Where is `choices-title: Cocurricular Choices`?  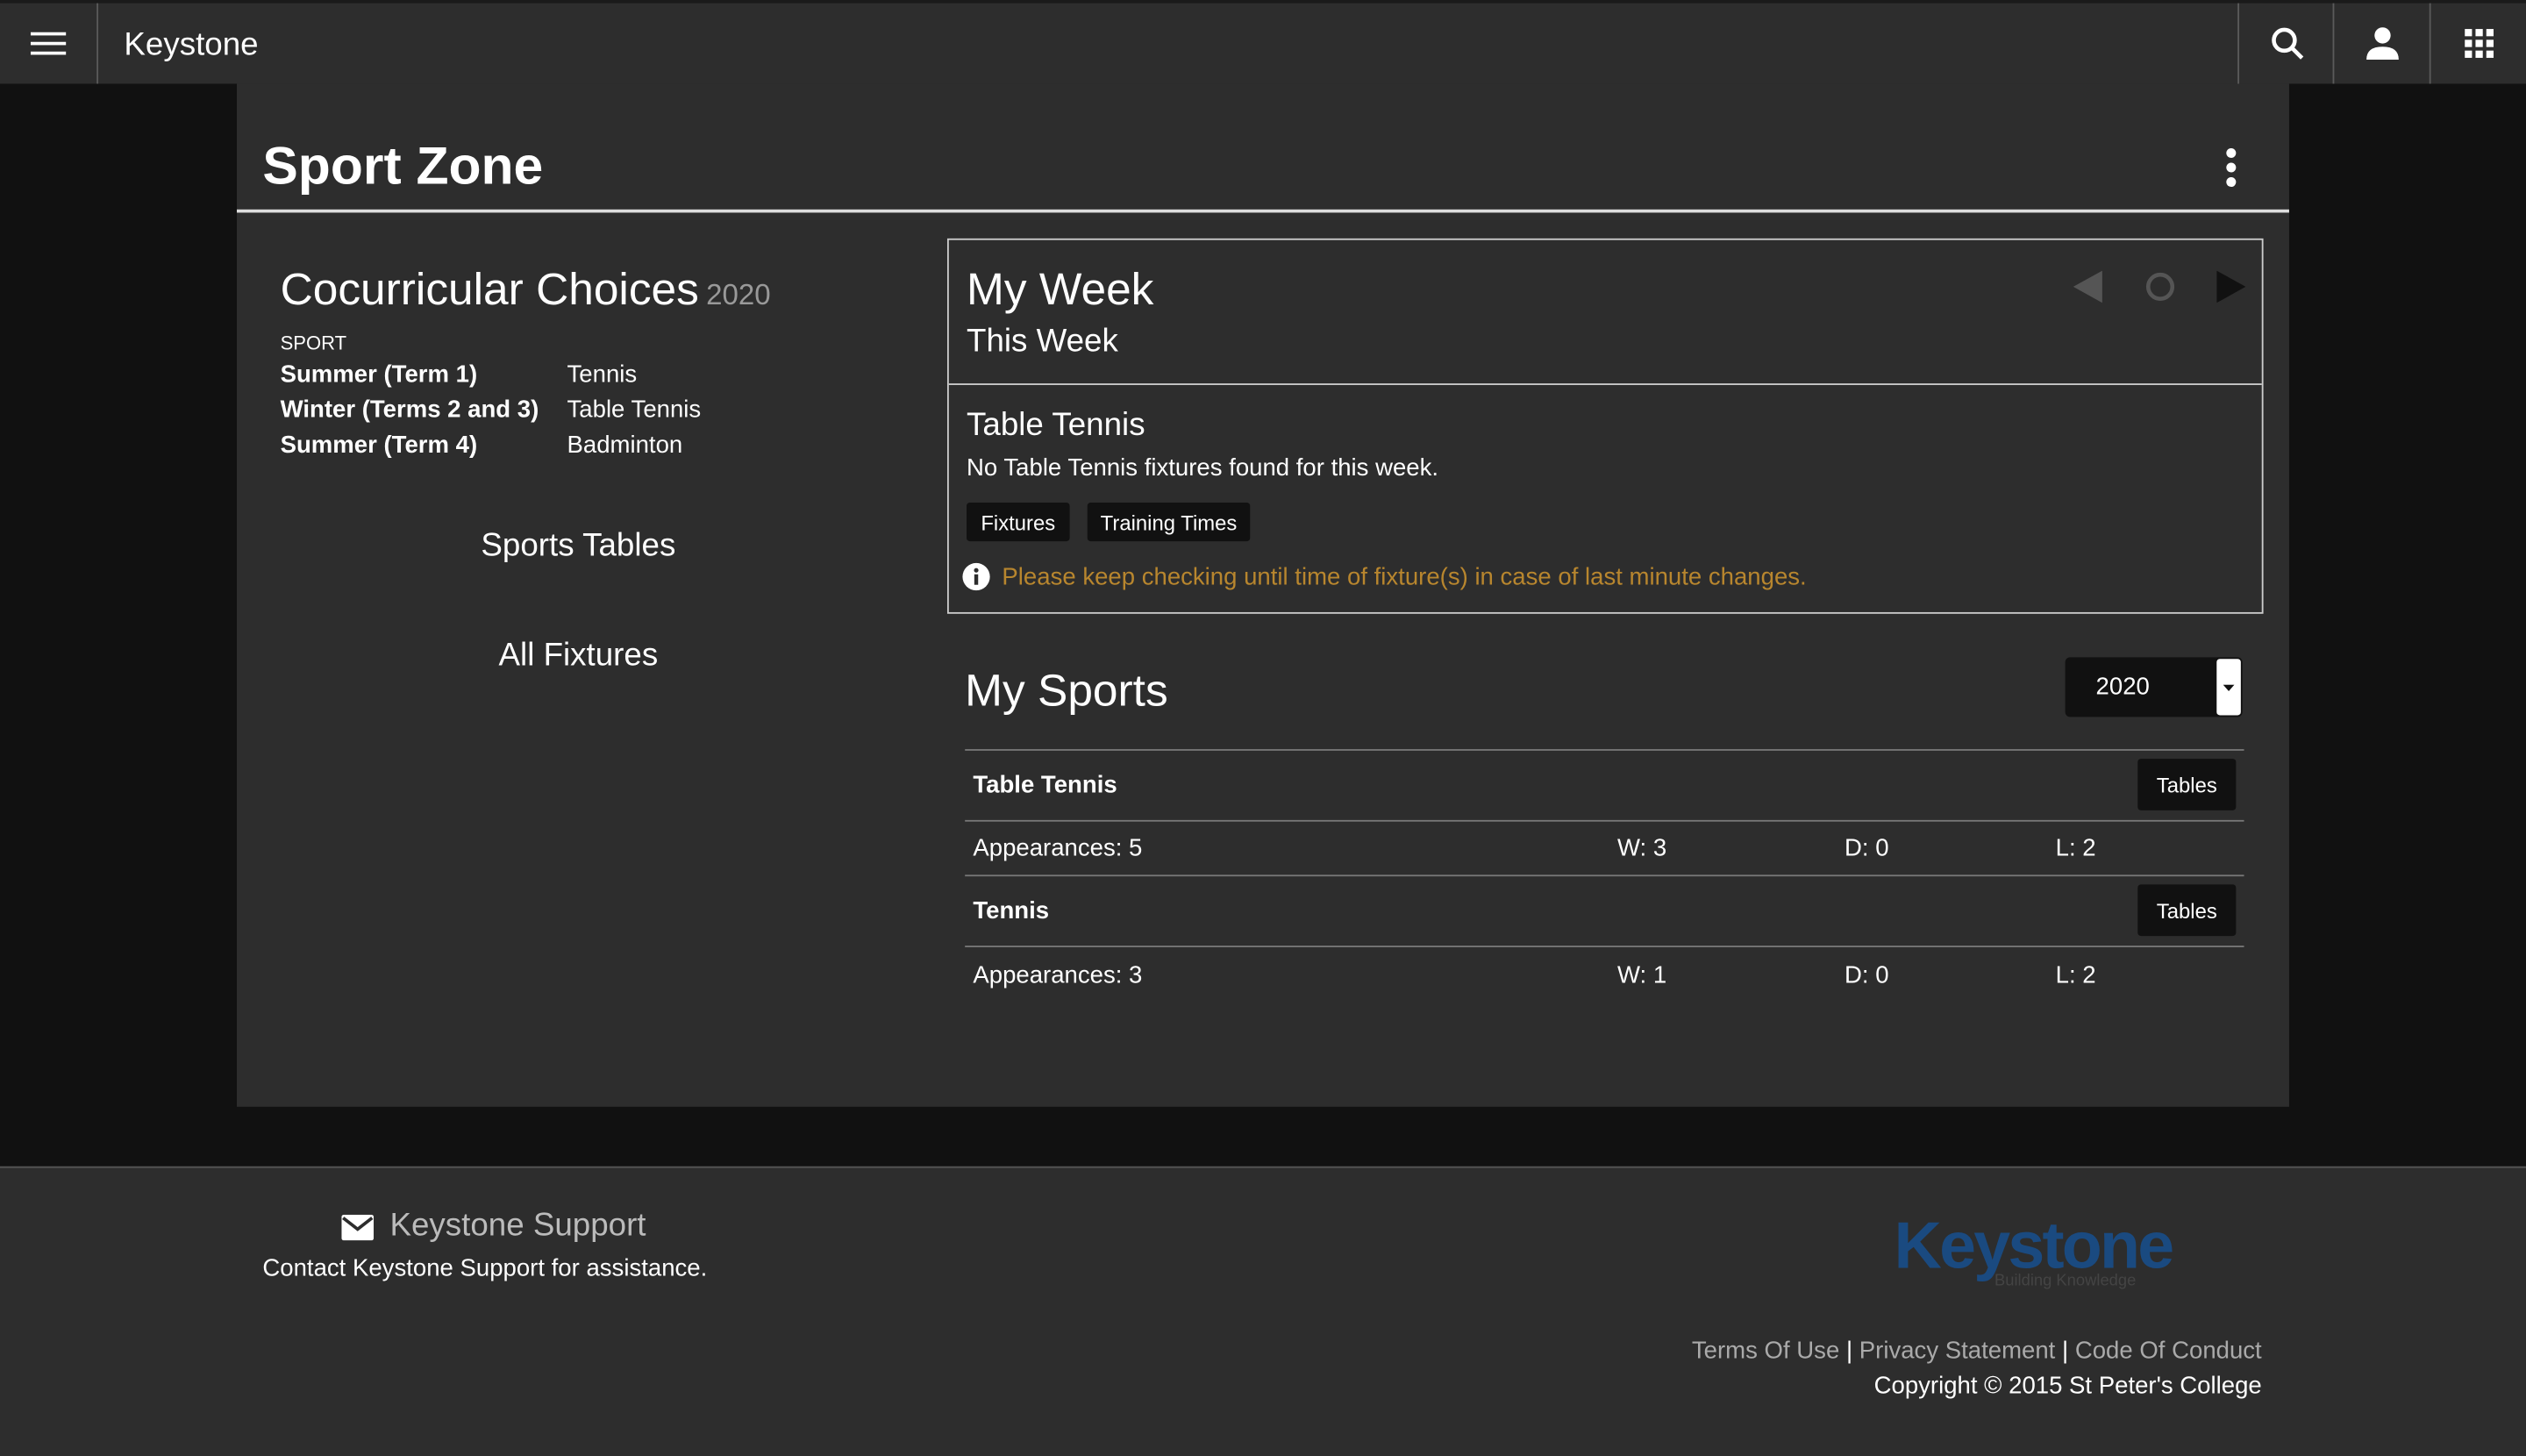
choices-title: Cocurricular Choices is located at coordinates (489, 289).